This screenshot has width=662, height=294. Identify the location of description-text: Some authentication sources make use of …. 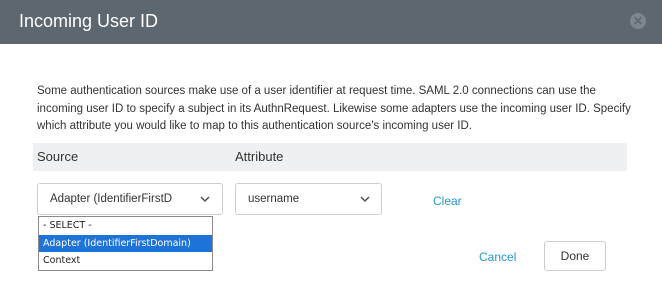
(334, 108).